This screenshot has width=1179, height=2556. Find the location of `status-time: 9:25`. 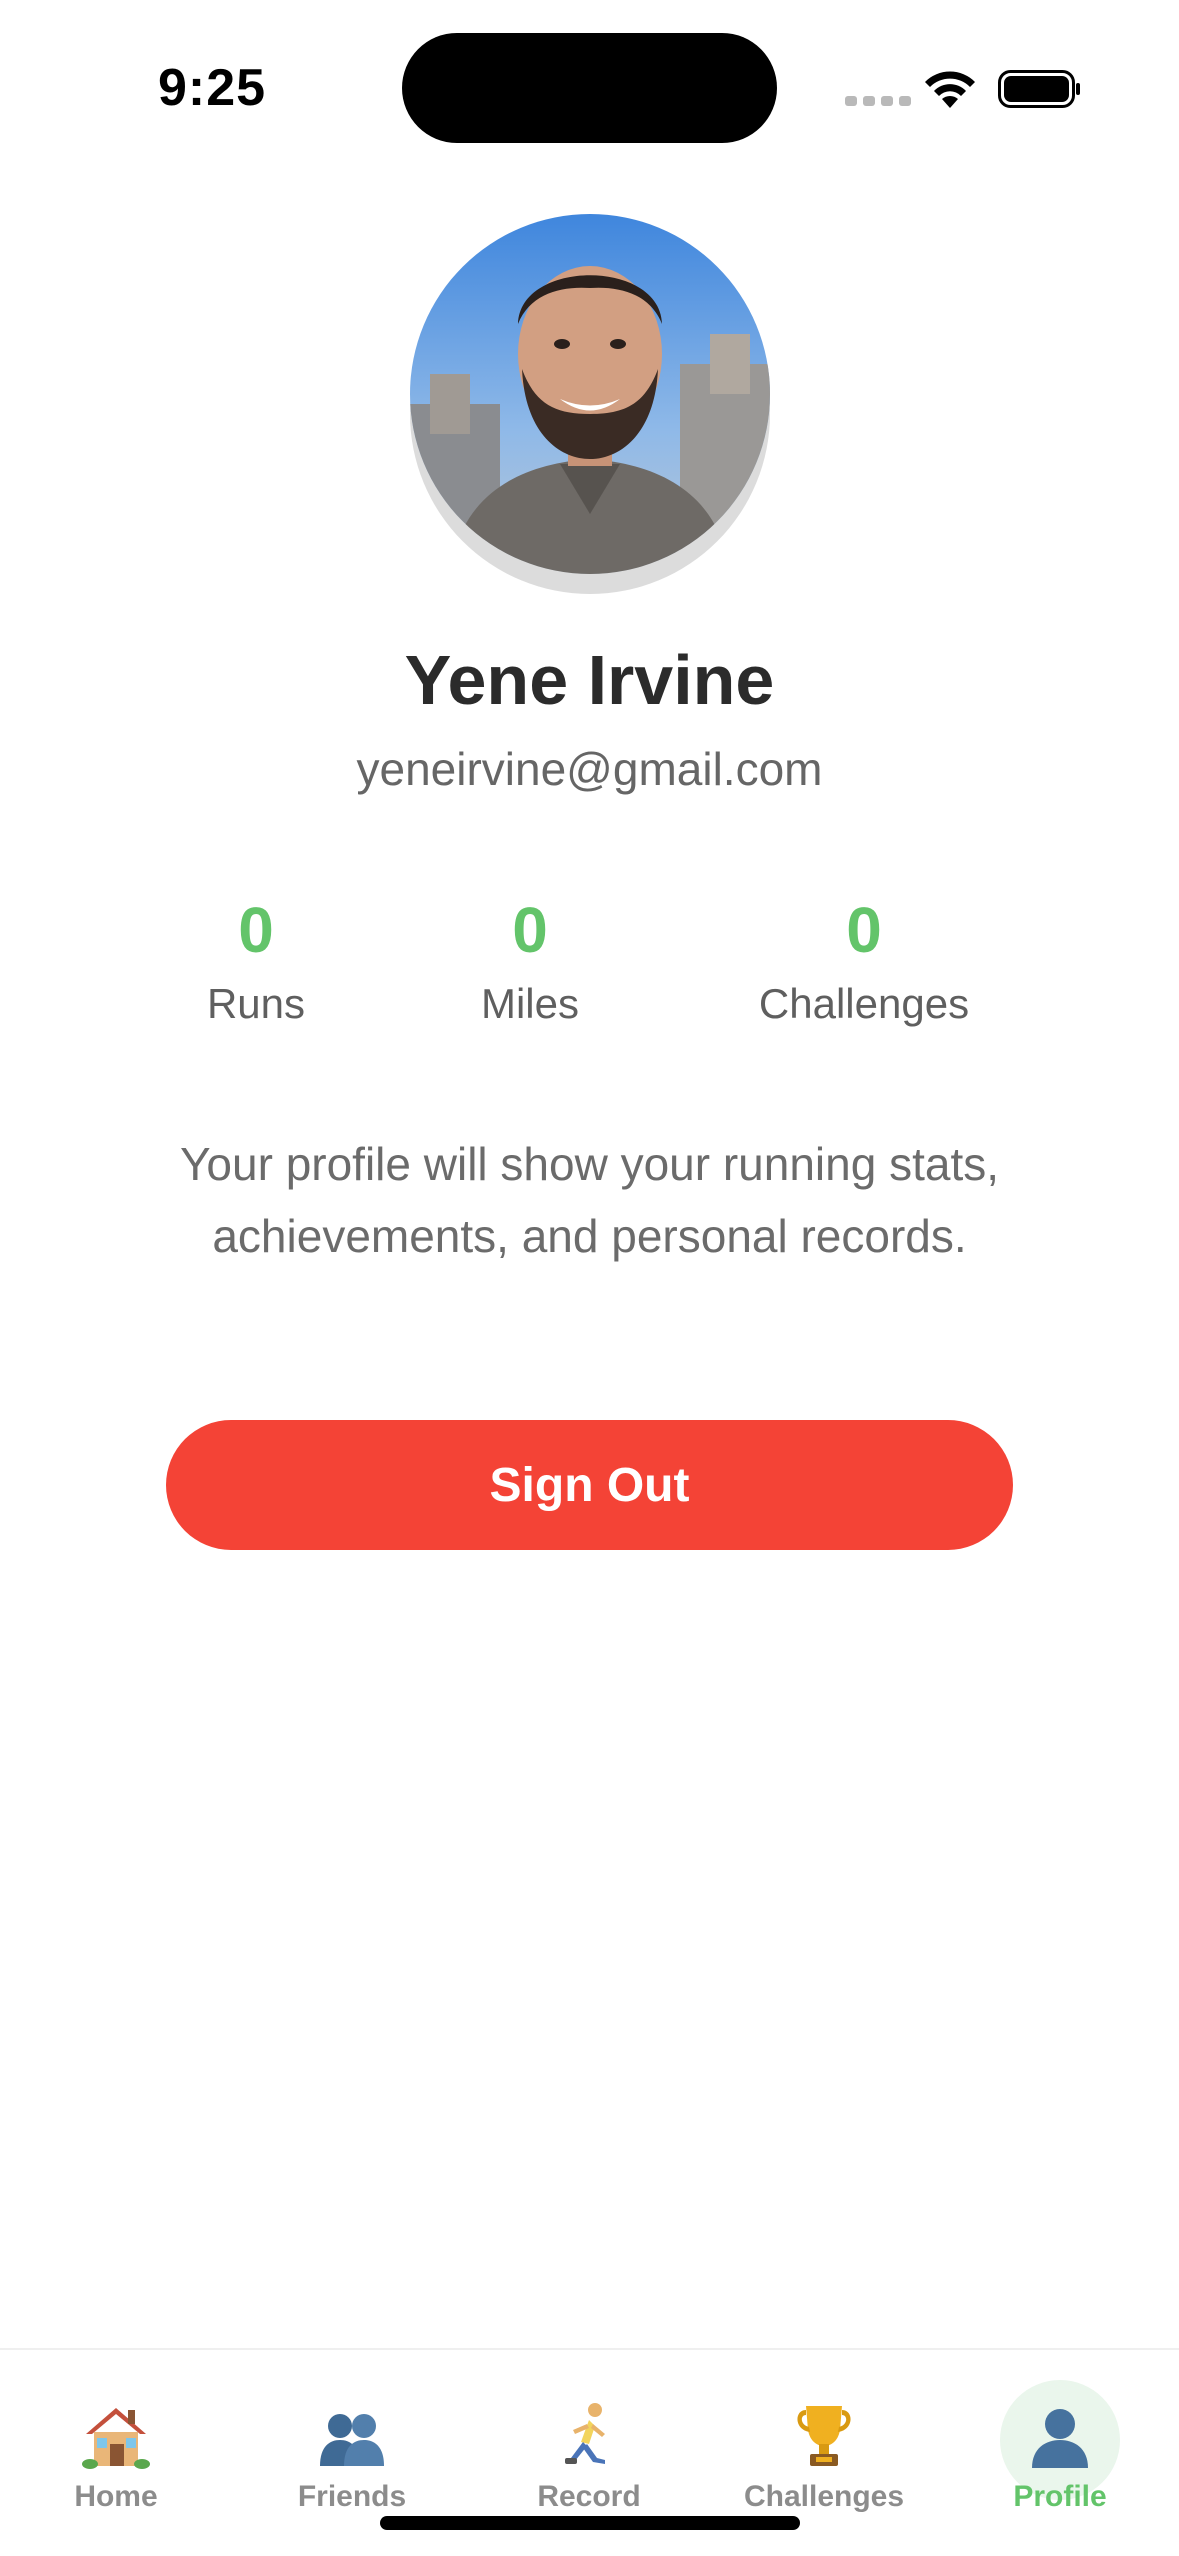

status-time: 9:25 is located at coordinates (212, 88).